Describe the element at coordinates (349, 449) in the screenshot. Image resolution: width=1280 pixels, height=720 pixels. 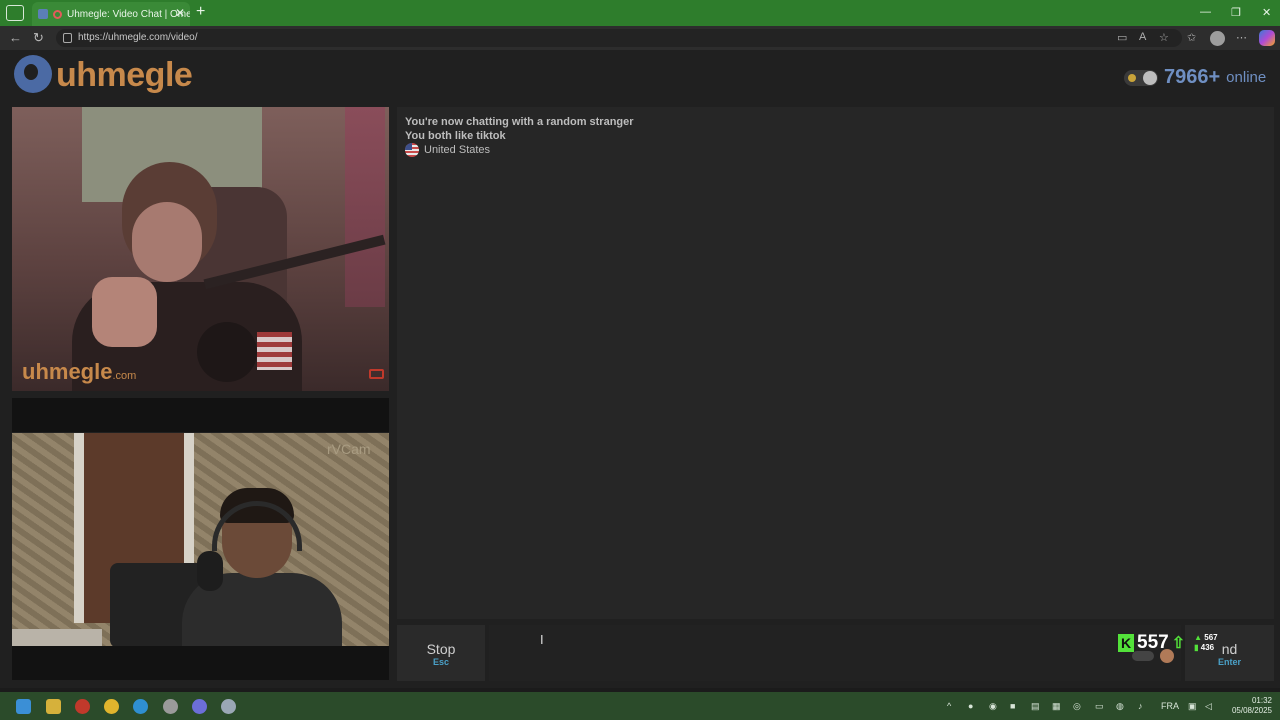
I see `virtual-cam-label: rVCam` at that location.